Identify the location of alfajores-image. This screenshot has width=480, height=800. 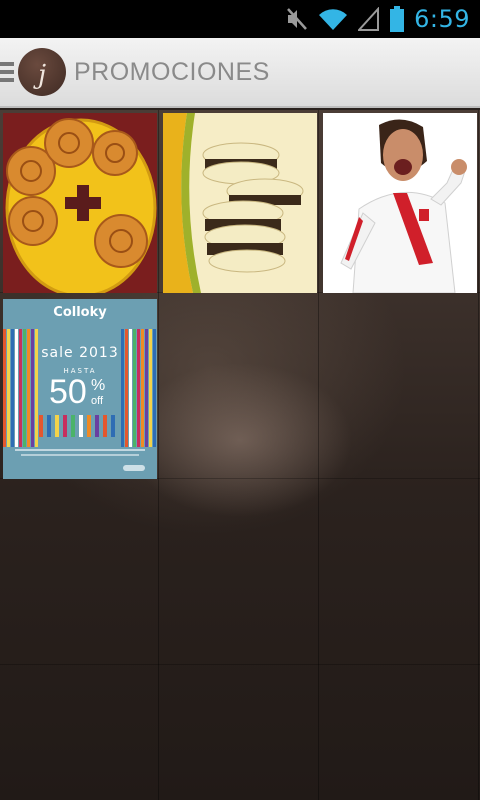
(240, 203).